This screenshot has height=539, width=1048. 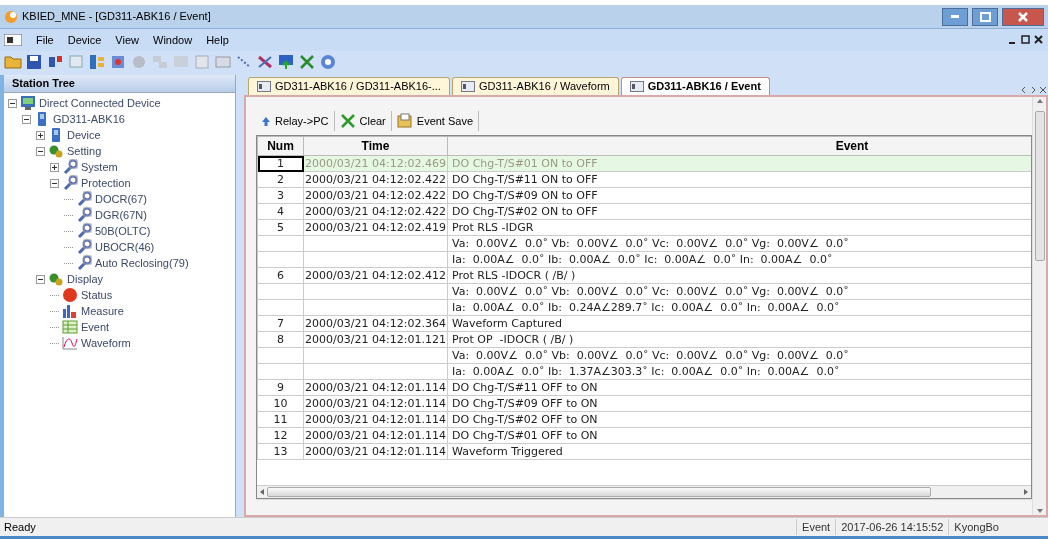 I want to click on tree-item: System, so click(x=99, y=167).